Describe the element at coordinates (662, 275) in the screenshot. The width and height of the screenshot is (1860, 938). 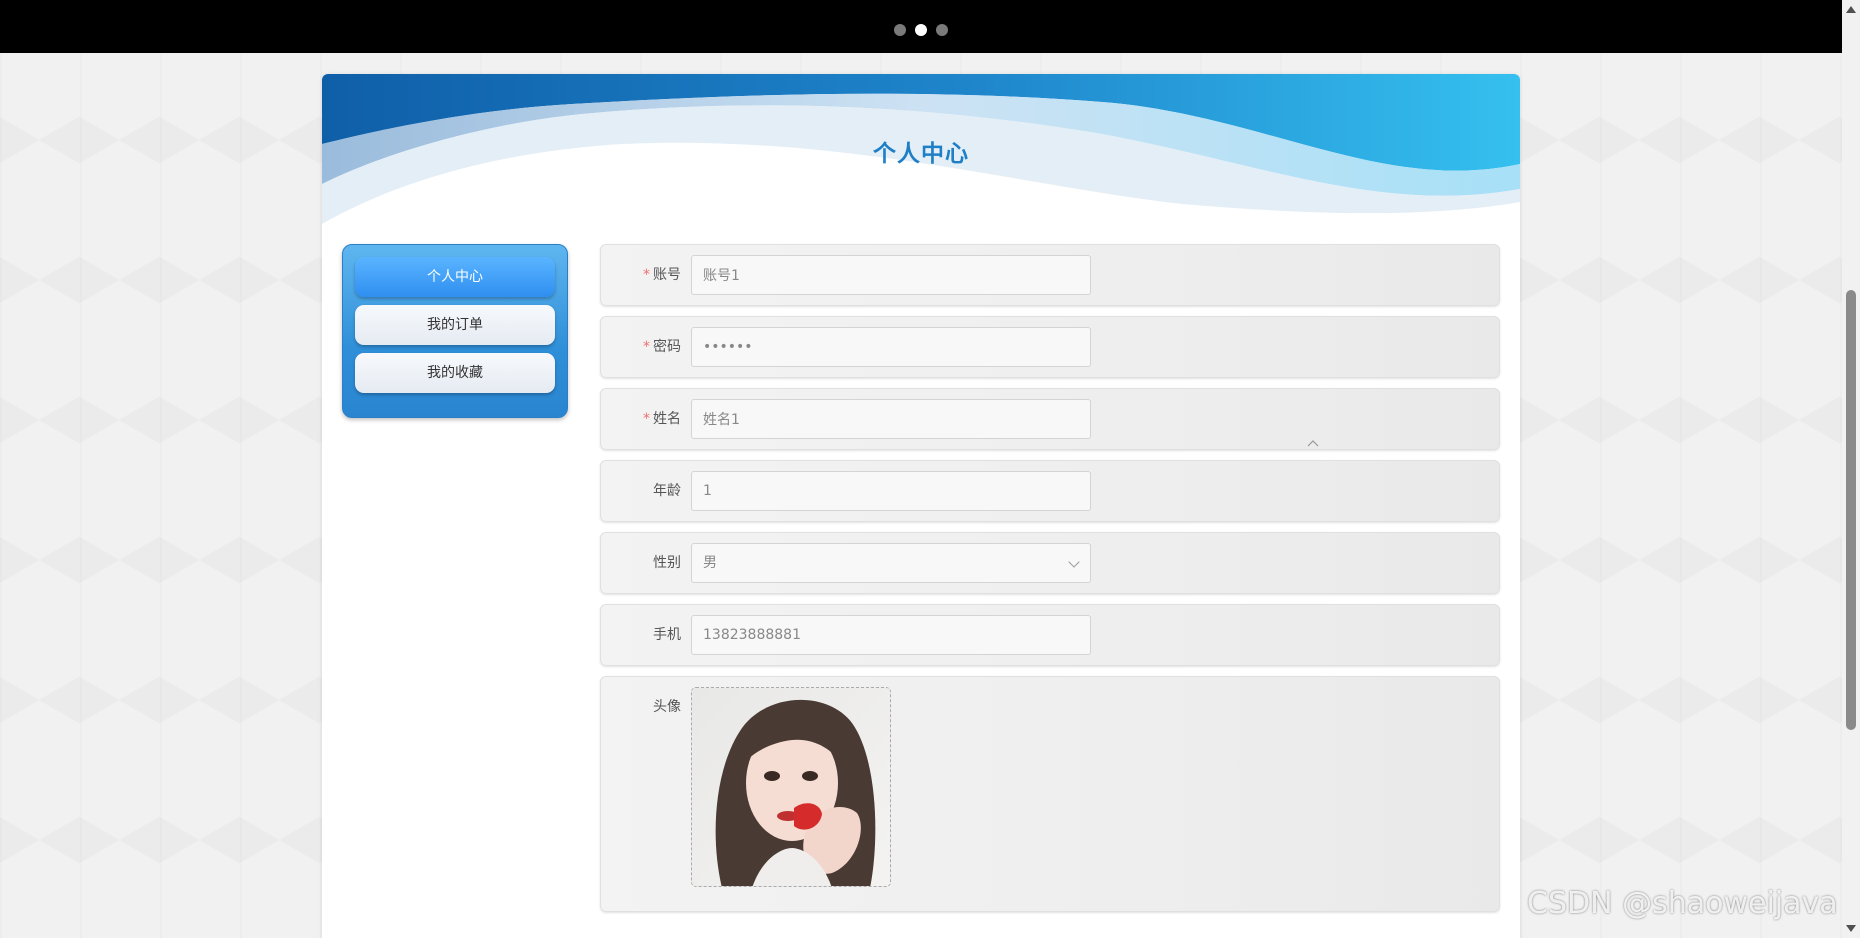
I see `account-label: * 账号` at that location.